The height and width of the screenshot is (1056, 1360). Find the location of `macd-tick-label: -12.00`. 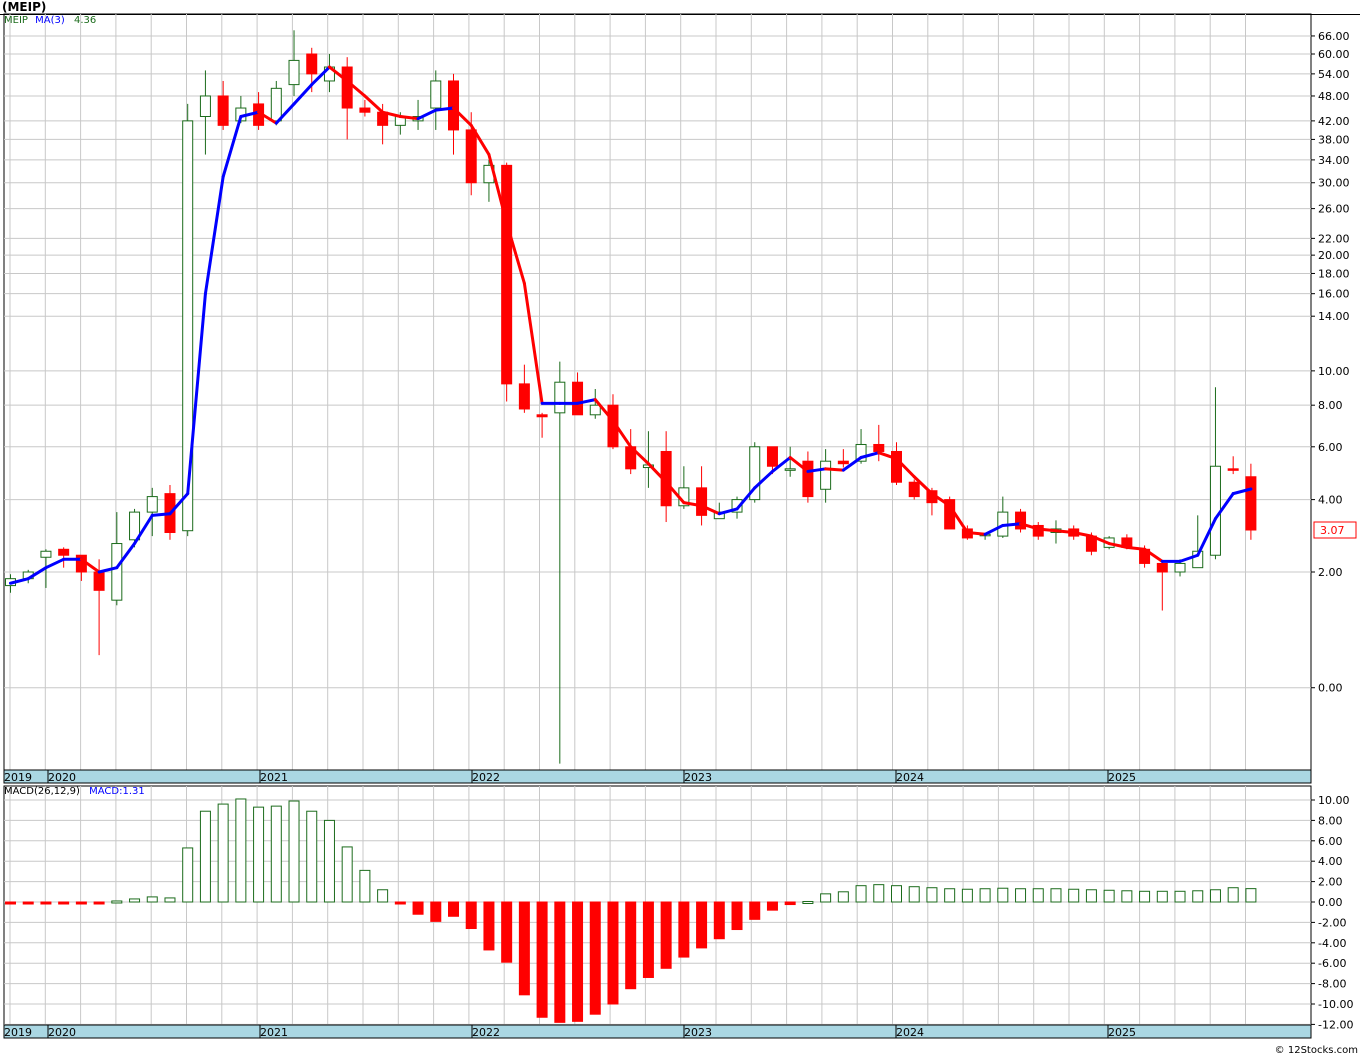

macd-tick-label: -12.00 is located at coordinates (1335, 1024).